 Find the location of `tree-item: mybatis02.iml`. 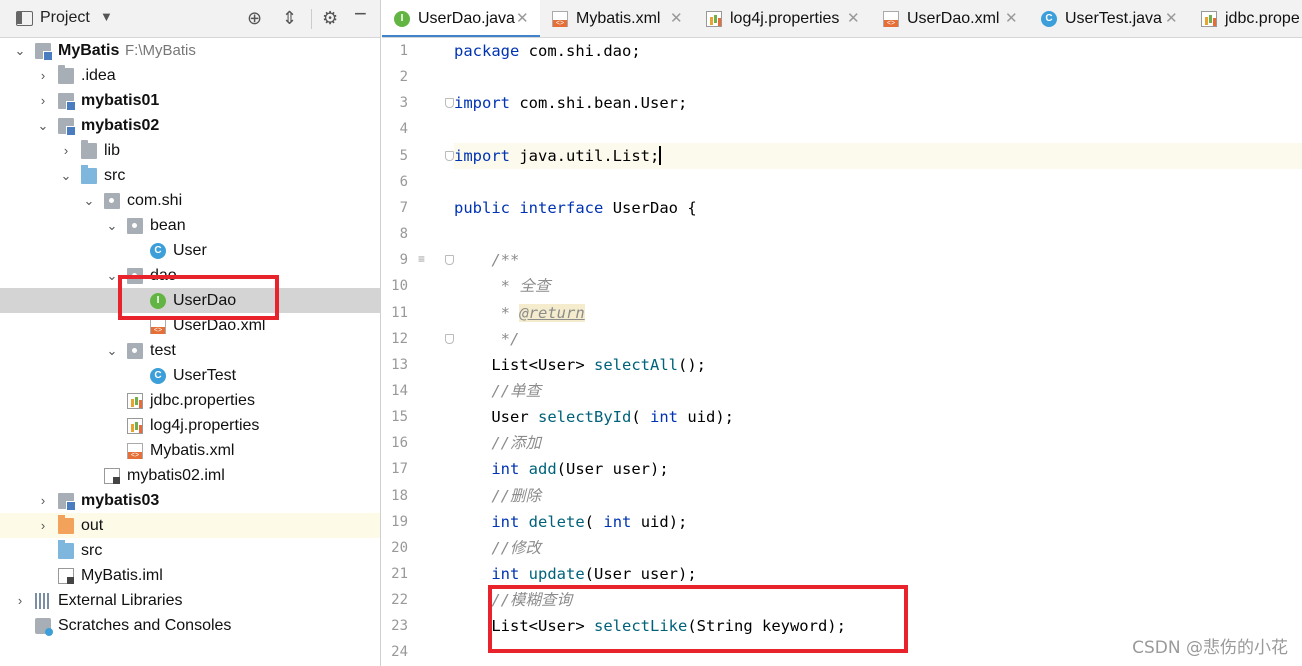

tree-item: mybatis02.iml is located at coordinates (190, 475).